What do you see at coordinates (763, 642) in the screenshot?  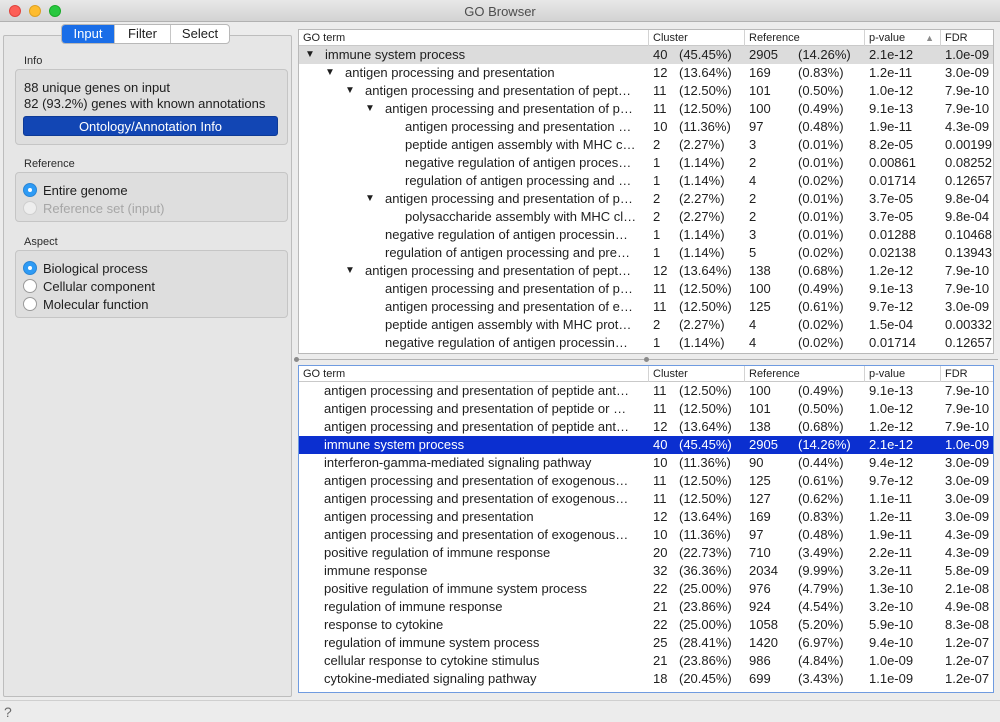 I see `reference-count: 1420` at bounding box center [763, 642].